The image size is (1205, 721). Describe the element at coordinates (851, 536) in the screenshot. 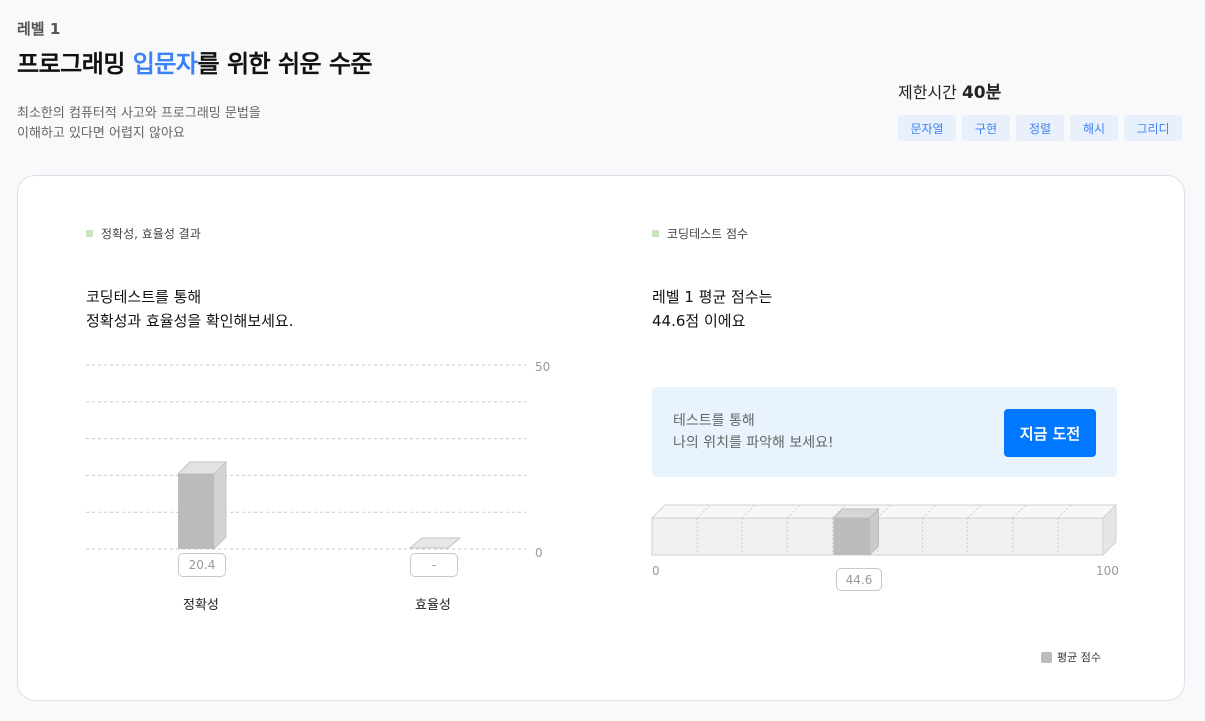

I see `avg-bar-front` at that location.